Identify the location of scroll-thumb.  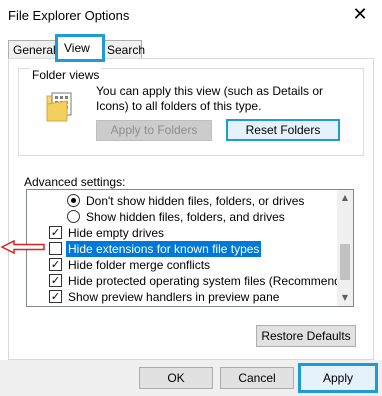
(345, 262).